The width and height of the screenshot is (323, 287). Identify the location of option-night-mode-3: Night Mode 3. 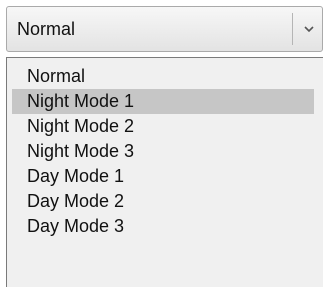
(163, 151).